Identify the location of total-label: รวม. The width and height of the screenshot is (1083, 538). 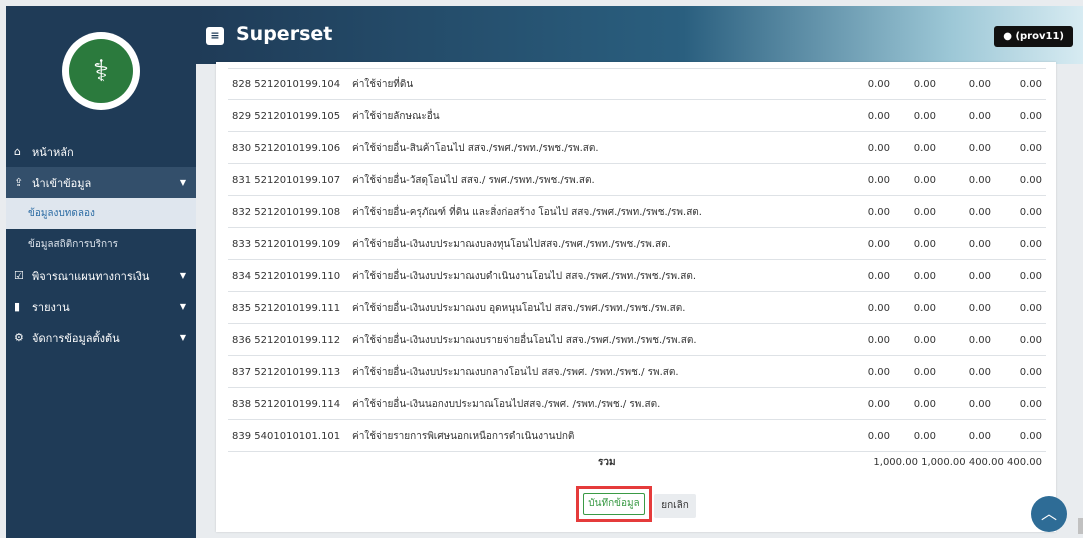
(607, 462).